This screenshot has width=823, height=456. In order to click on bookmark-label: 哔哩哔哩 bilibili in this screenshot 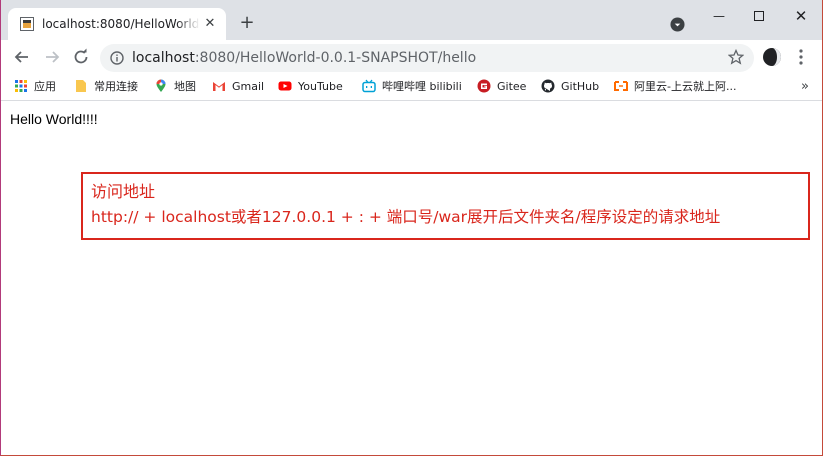, I will do `click(422, 86)`.